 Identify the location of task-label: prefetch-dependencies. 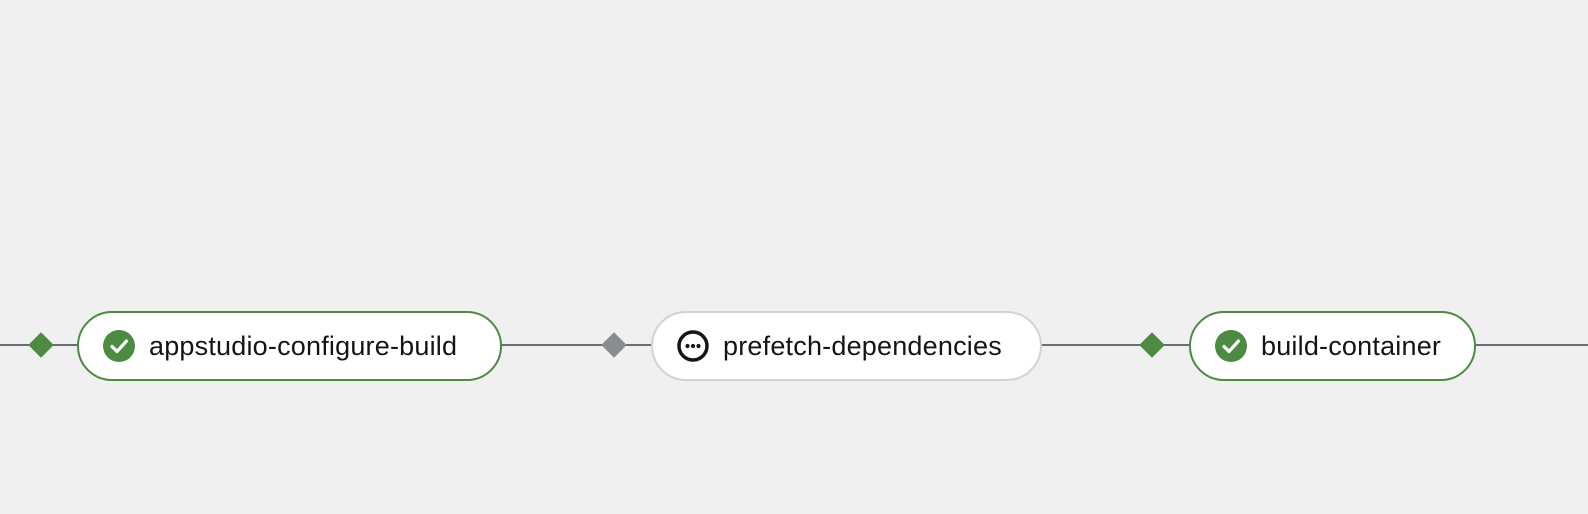
(862, 345).